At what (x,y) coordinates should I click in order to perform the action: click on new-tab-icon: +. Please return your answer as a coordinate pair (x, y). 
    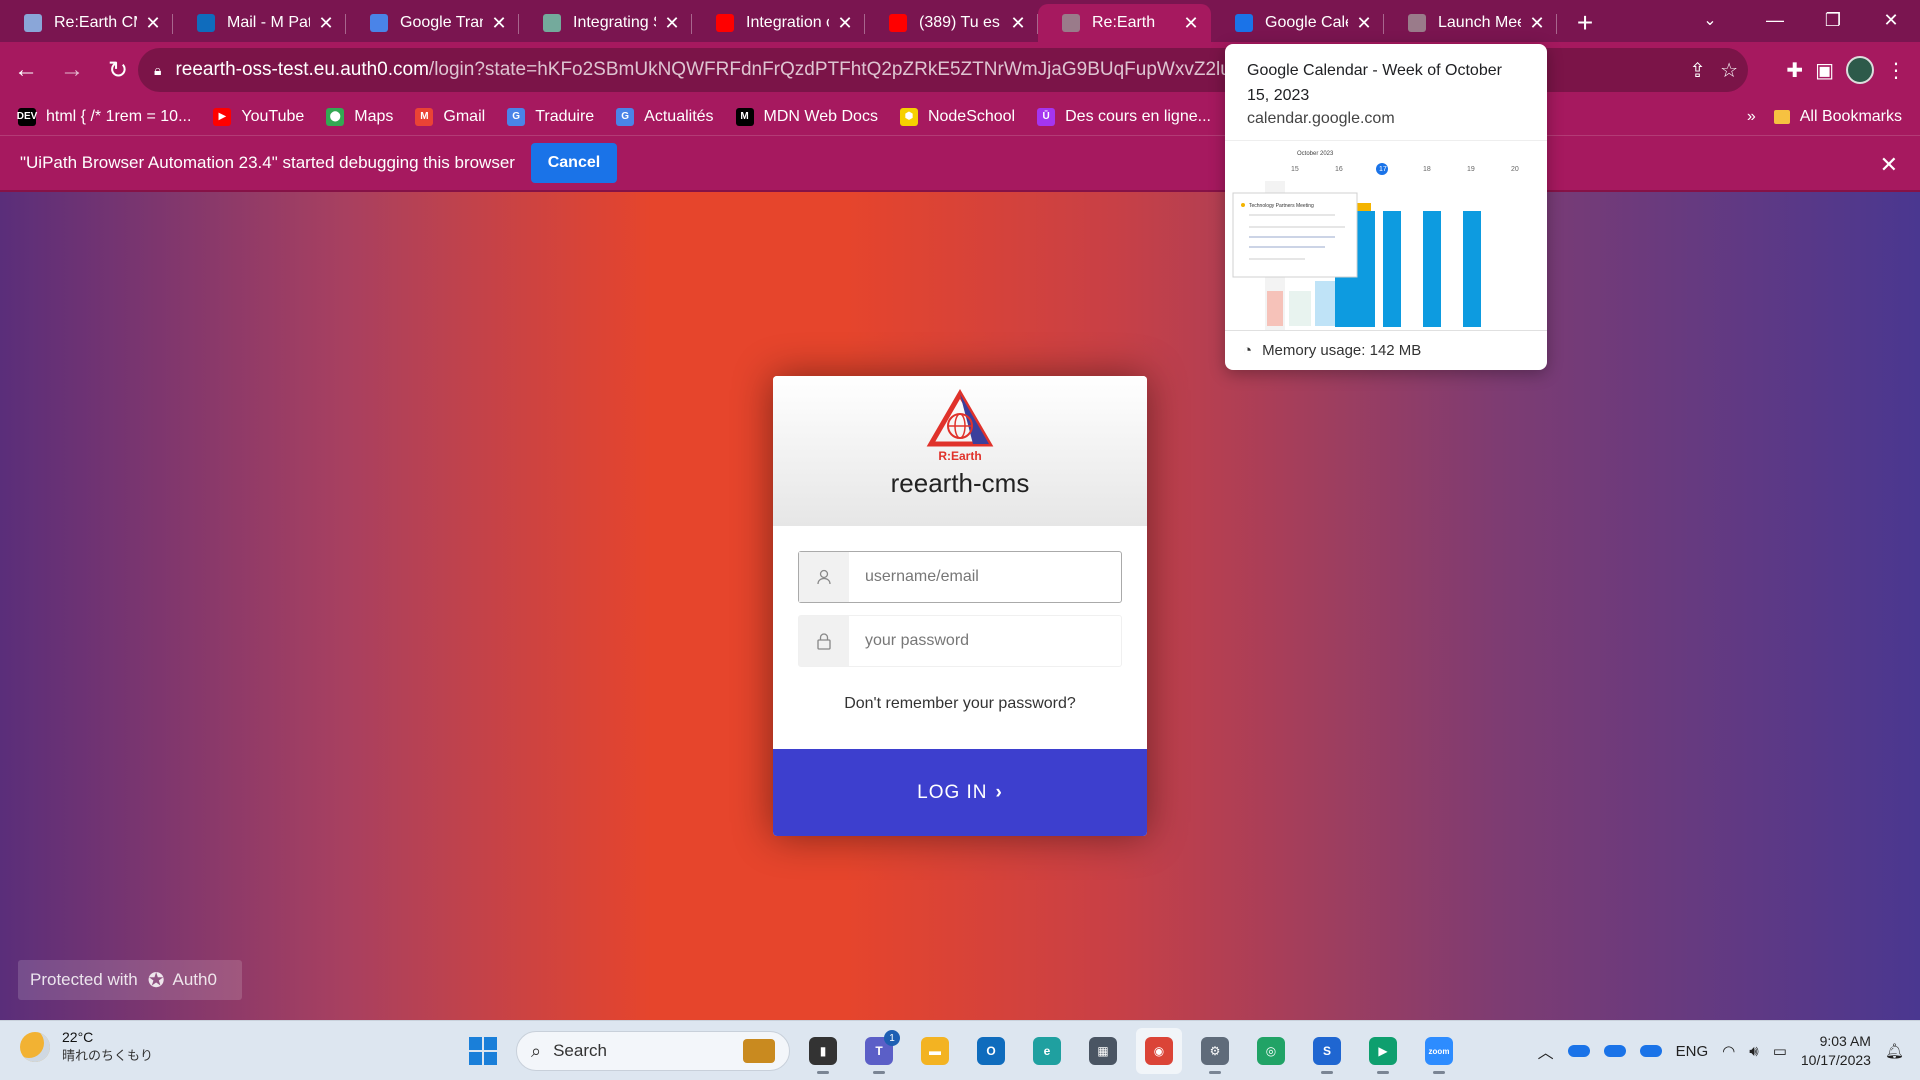
    Looking at the image, I should click on (1585, 23).